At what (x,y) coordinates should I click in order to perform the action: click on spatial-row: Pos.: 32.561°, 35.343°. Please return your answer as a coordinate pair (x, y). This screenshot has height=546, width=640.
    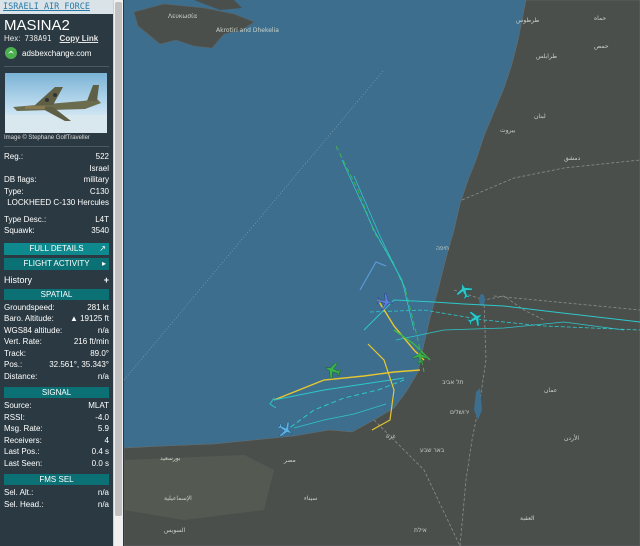
    Looking at the image, I should click on (56, 365).